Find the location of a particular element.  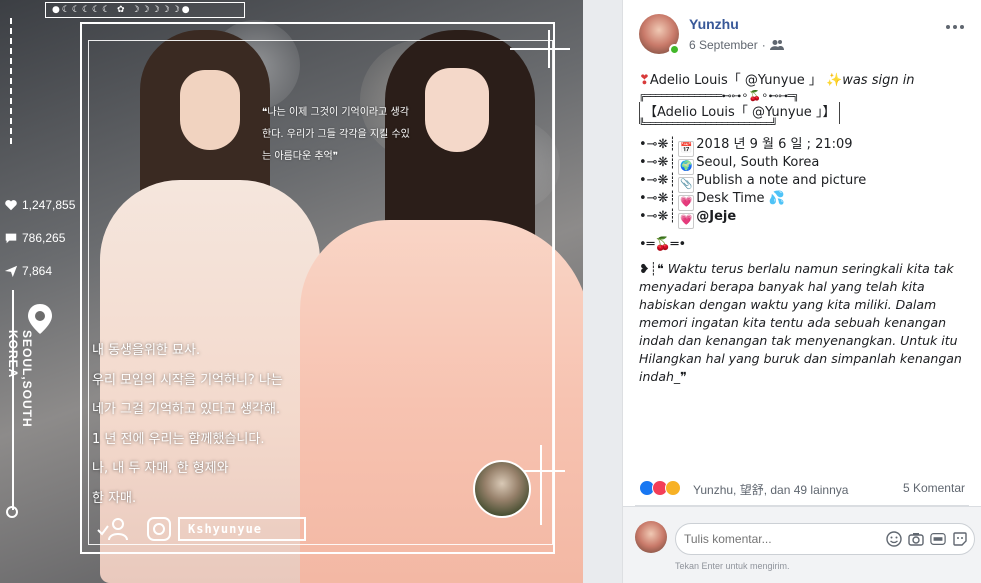

gif-icon is located at coordinates (938, 539).